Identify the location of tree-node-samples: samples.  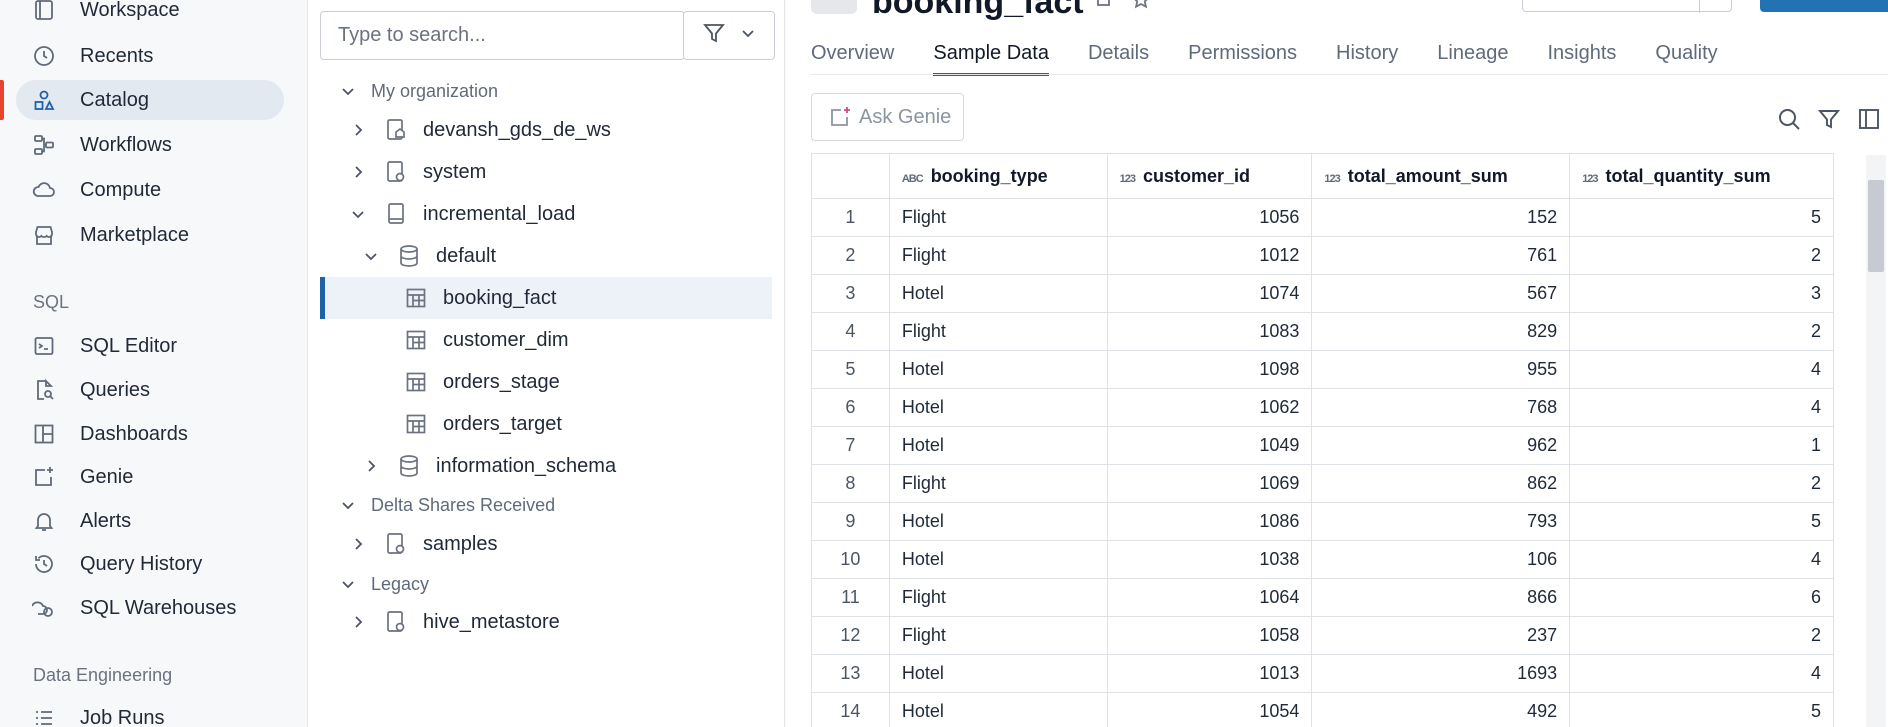
(546, 544).